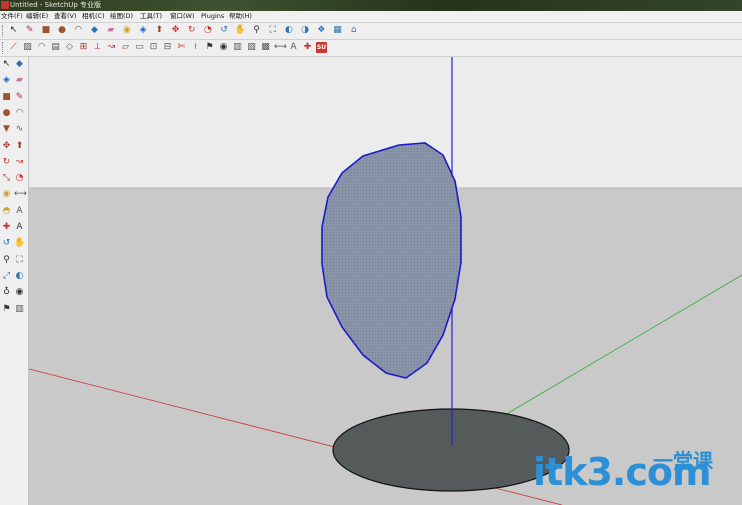 The width and height of the screenshot is (742, 505). What do you see at coordinates (12, 16) in the screenshot?
I see `menu-file: 文件(F)` at bounding box center [12, 16].